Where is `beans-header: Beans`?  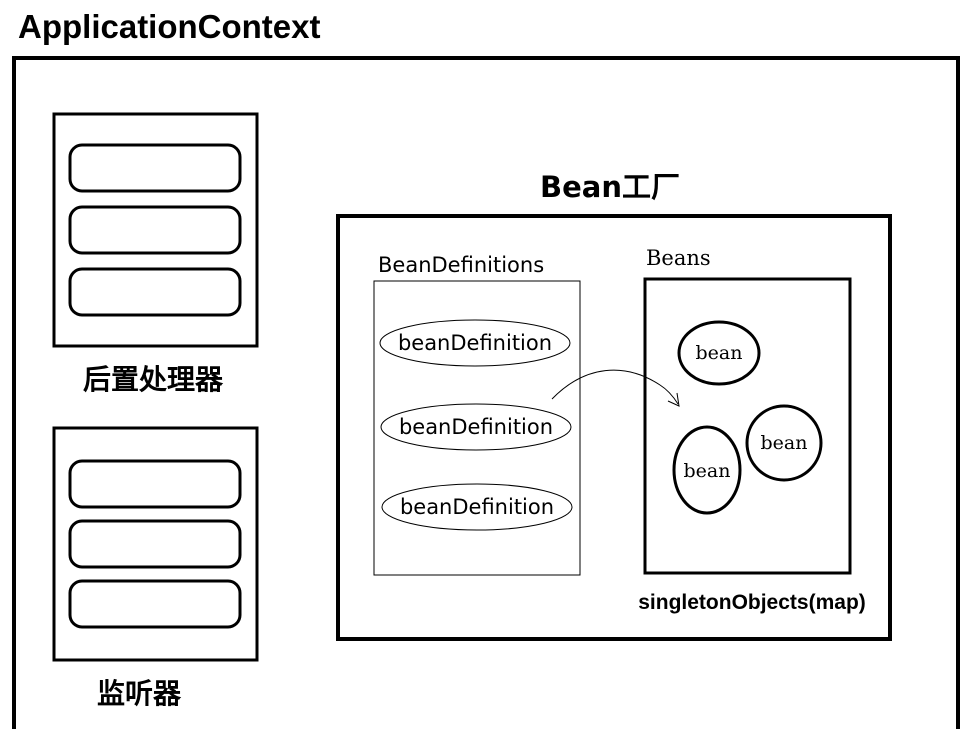 beans-header: Beans is located at coordinates (678, 258).